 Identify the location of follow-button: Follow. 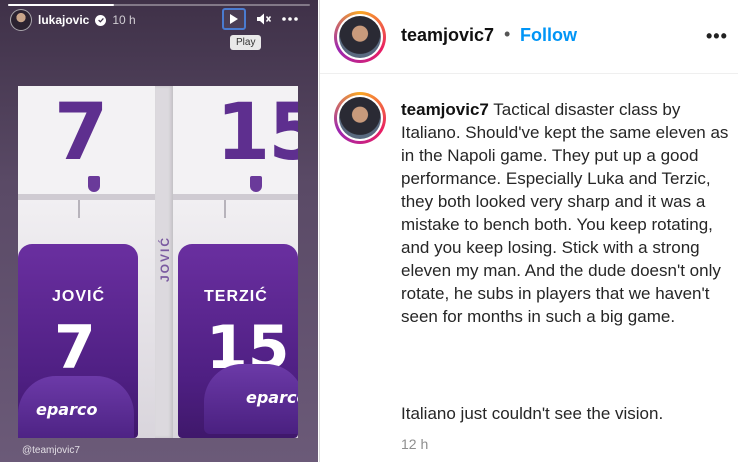
(548, 35).